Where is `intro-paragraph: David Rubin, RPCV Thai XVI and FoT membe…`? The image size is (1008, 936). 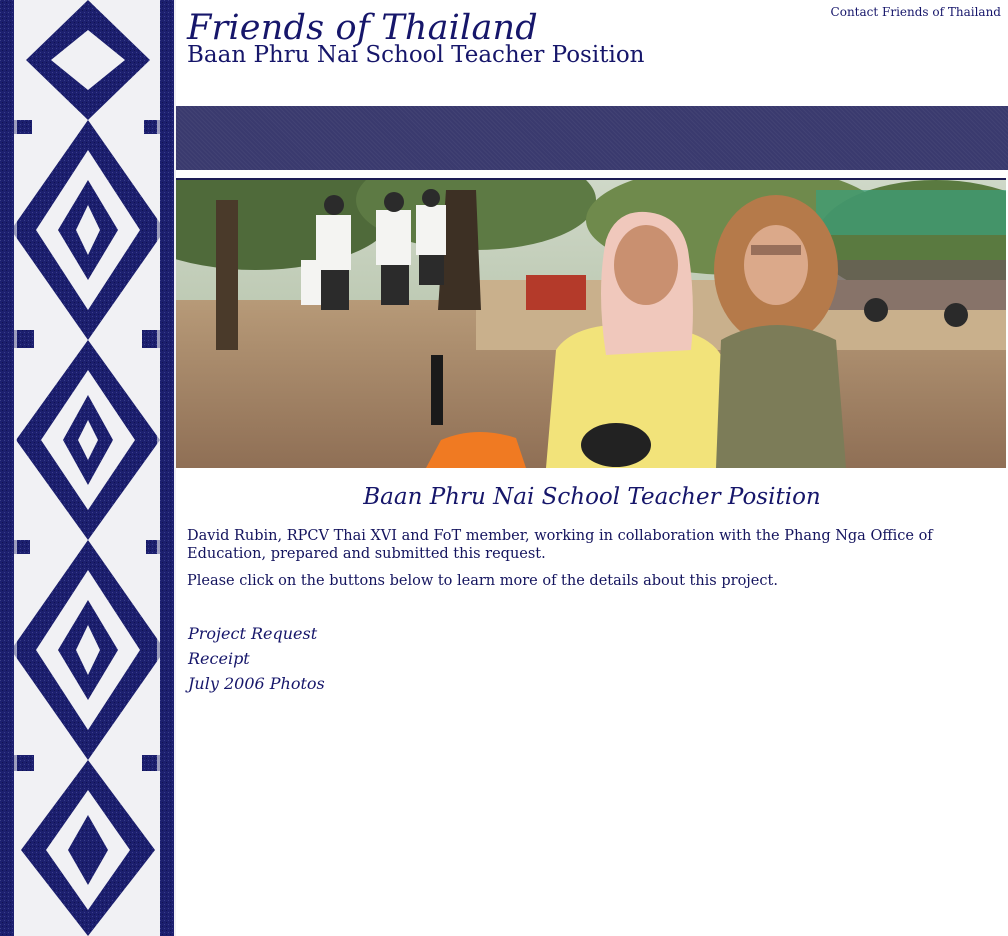
intro-paragraph: David Rubin, RPCV Thai XVI and FoT membe… is located at coordinates (560, 545).